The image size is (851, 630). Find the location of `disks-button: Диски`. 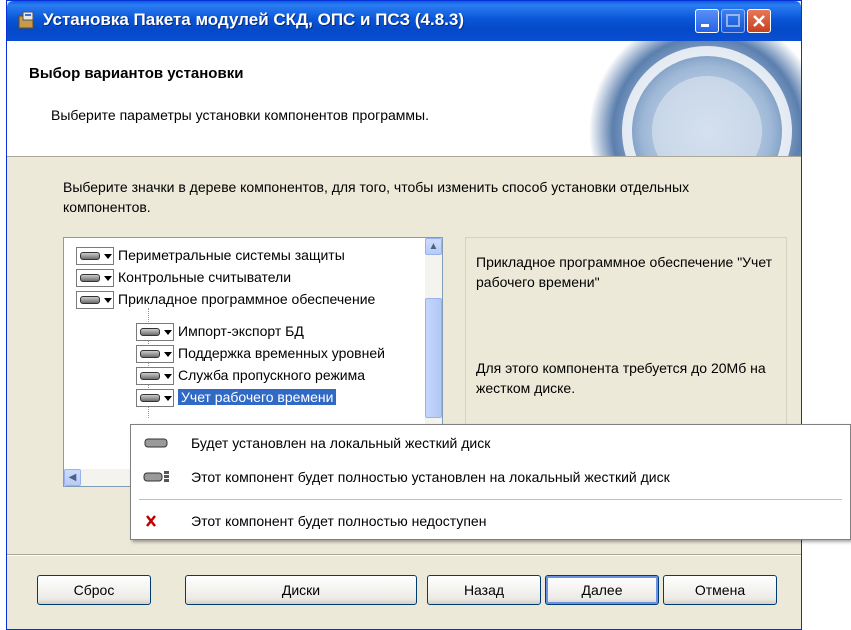

disks-button: Диски is located at coordinates (301, 590).